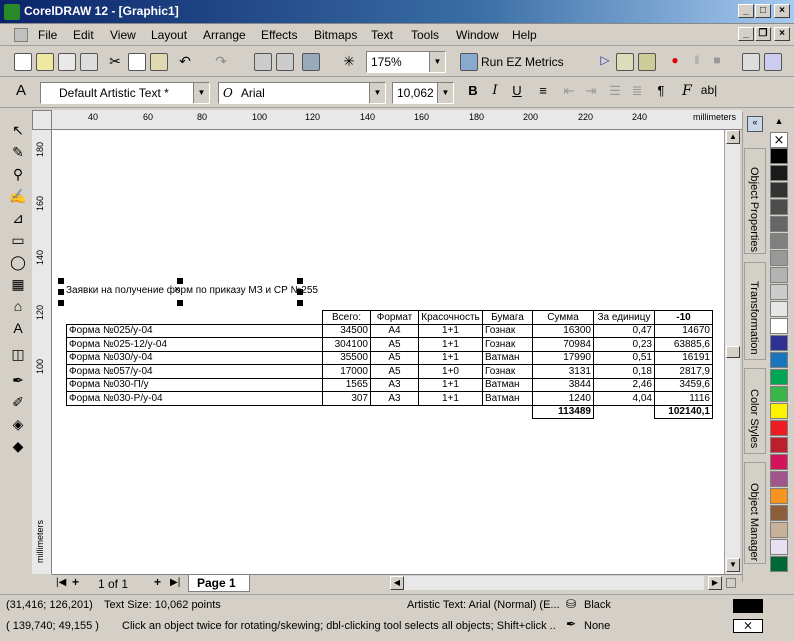  I want to click on macro-manager-icon, so click(647, 62).